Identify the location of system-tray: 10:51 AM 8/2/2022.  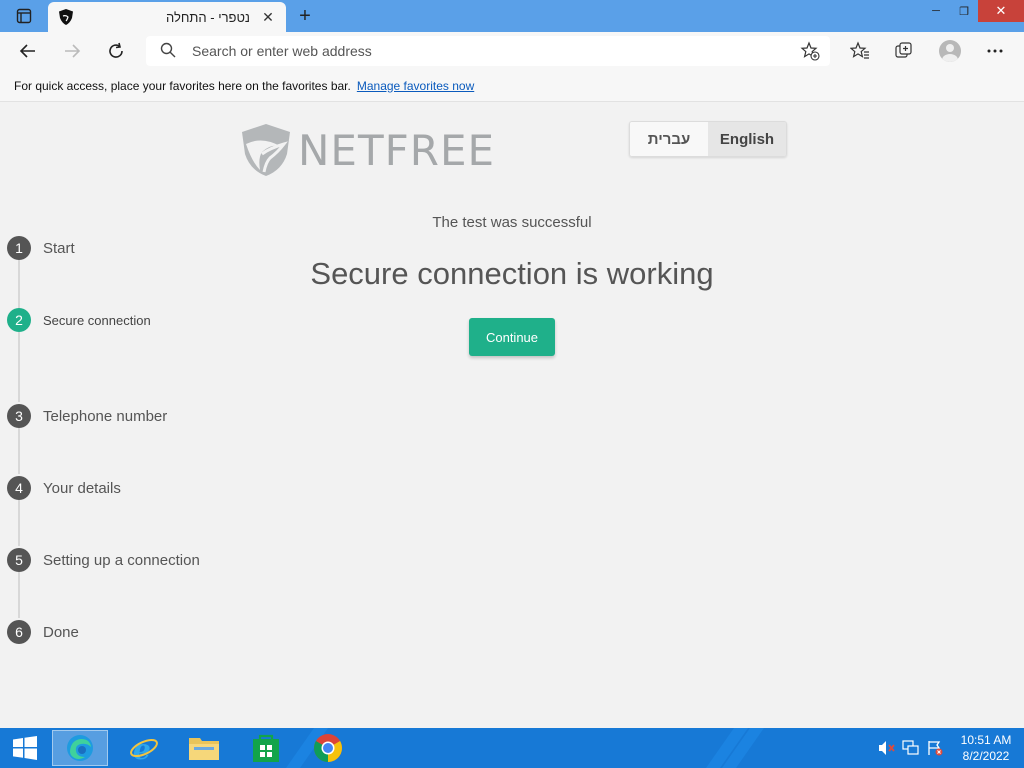
(950, 748).